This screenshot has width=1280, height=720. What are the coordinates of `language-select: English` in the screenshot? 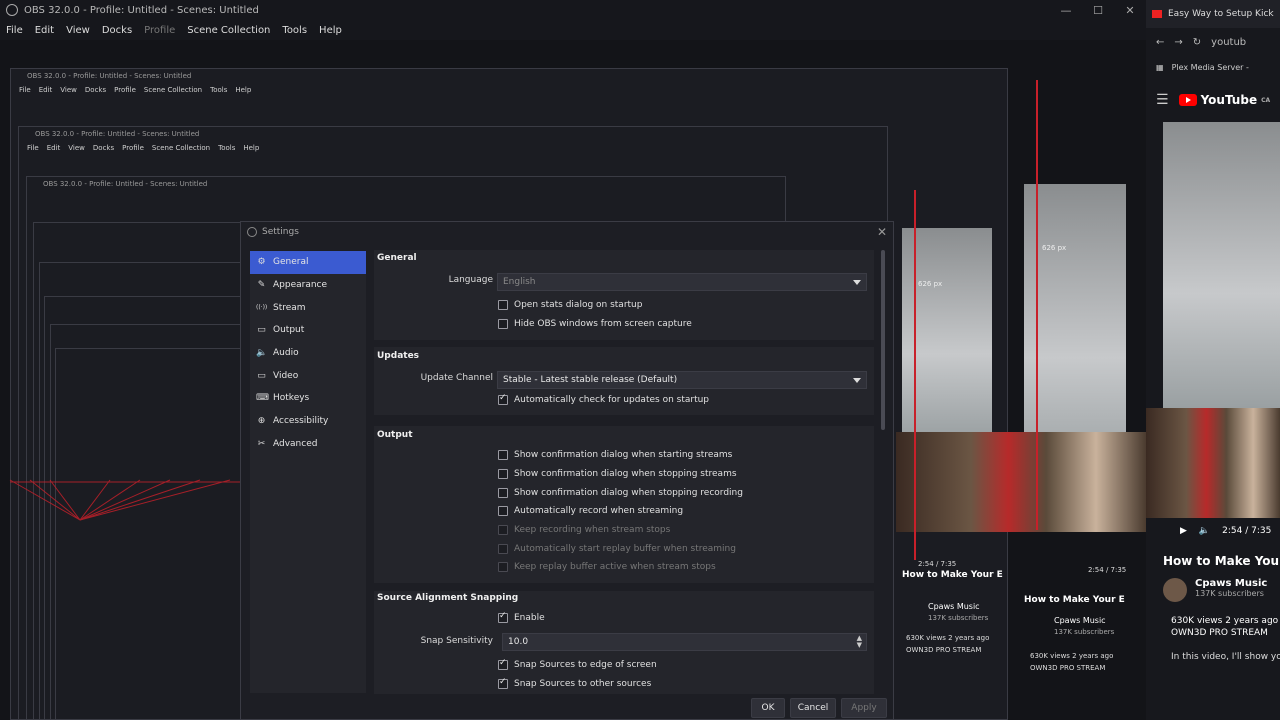 It's located at (682, 282).